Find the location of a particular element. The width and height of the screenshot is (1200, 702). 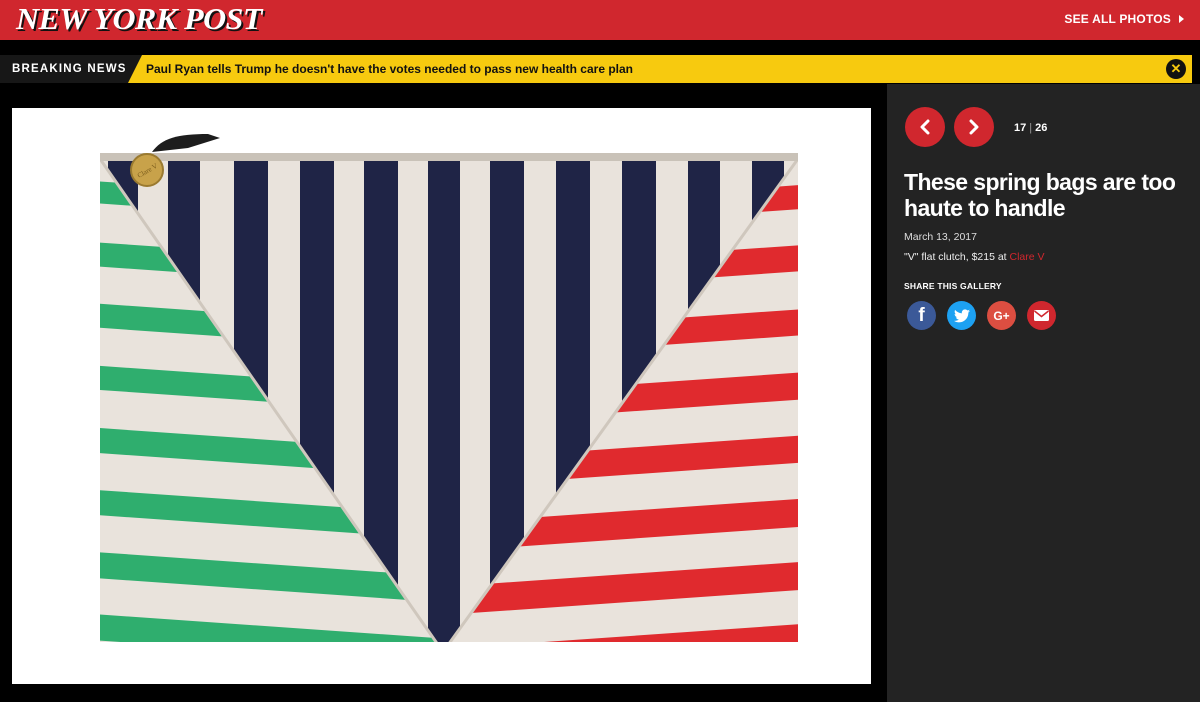

google-plus-share-button: G+ is located at coordinates (1001, 315).